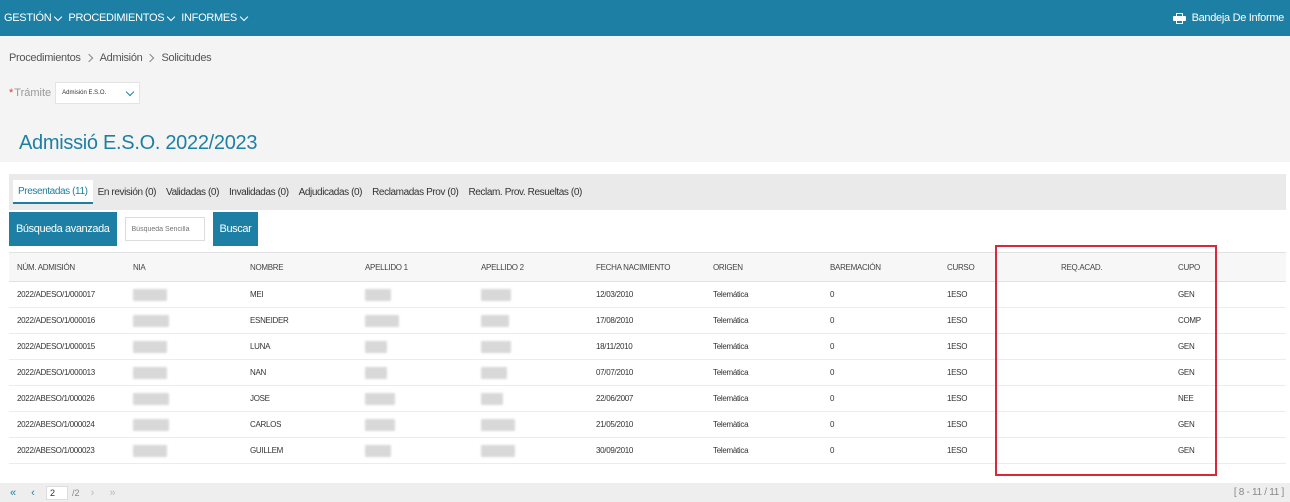 The image size is (1290, 502). Describe the element at coordinates (1189, 267) in the screenshot. I see `header-cupo: CUPO` at that location.